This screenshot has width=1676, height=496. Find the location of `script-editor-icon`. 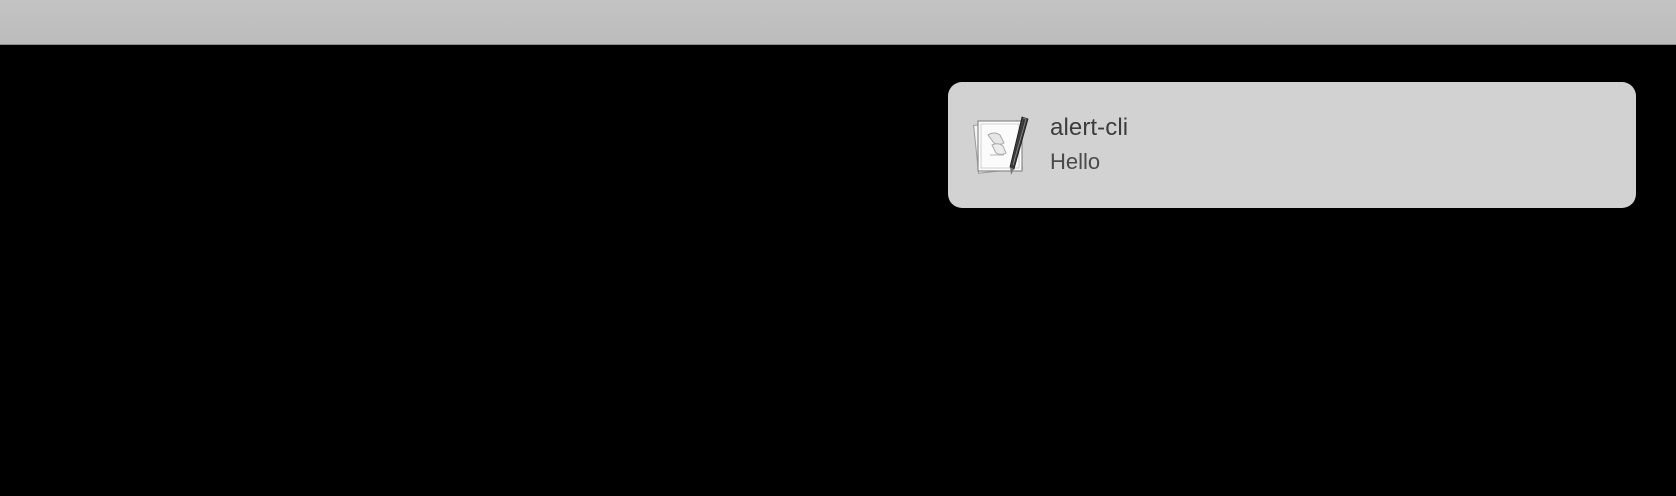

script-editor-icon is located at coordinates (1001, 145).